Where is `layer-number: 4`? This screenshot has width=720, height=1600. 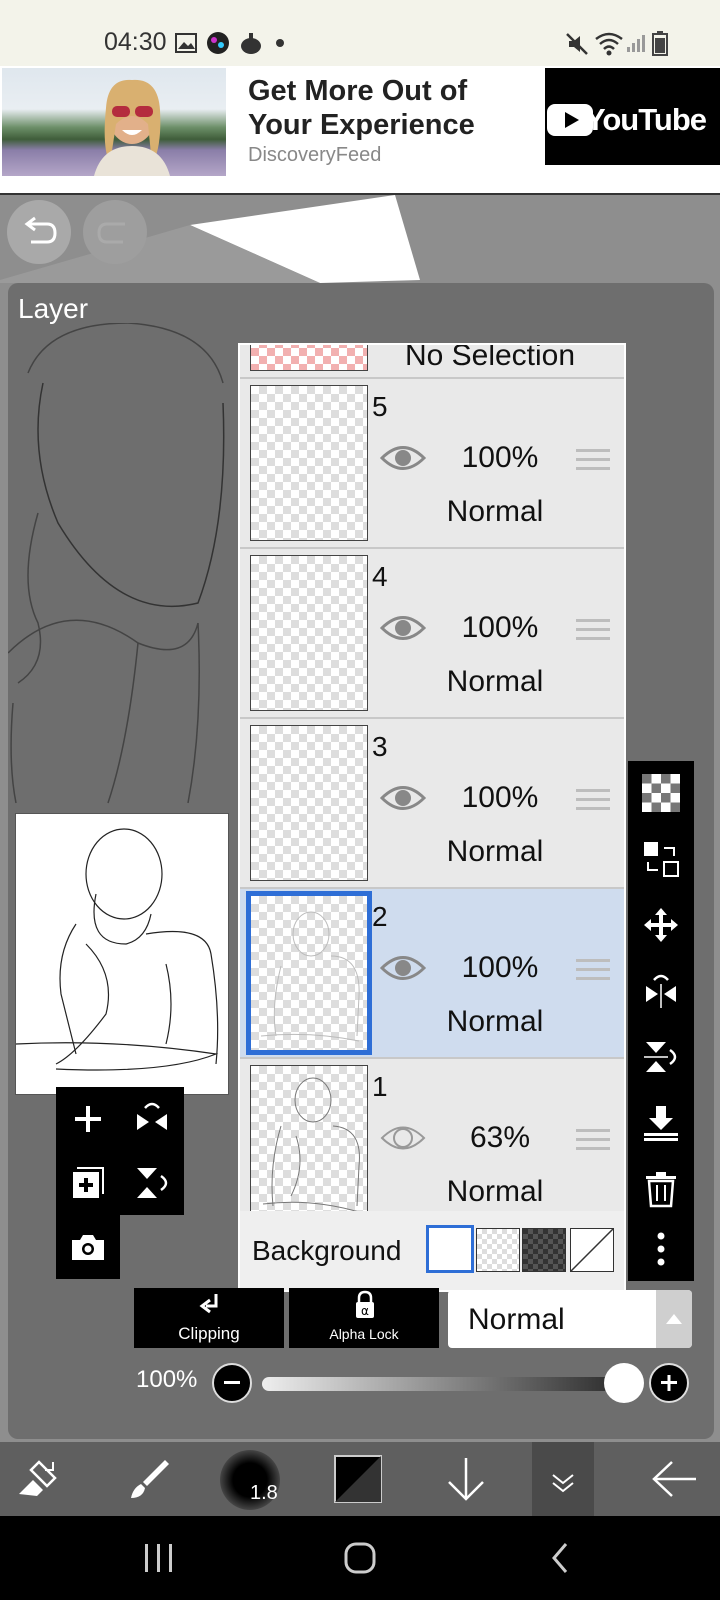 layer-number: 4 is located at coordinates (380, 576).